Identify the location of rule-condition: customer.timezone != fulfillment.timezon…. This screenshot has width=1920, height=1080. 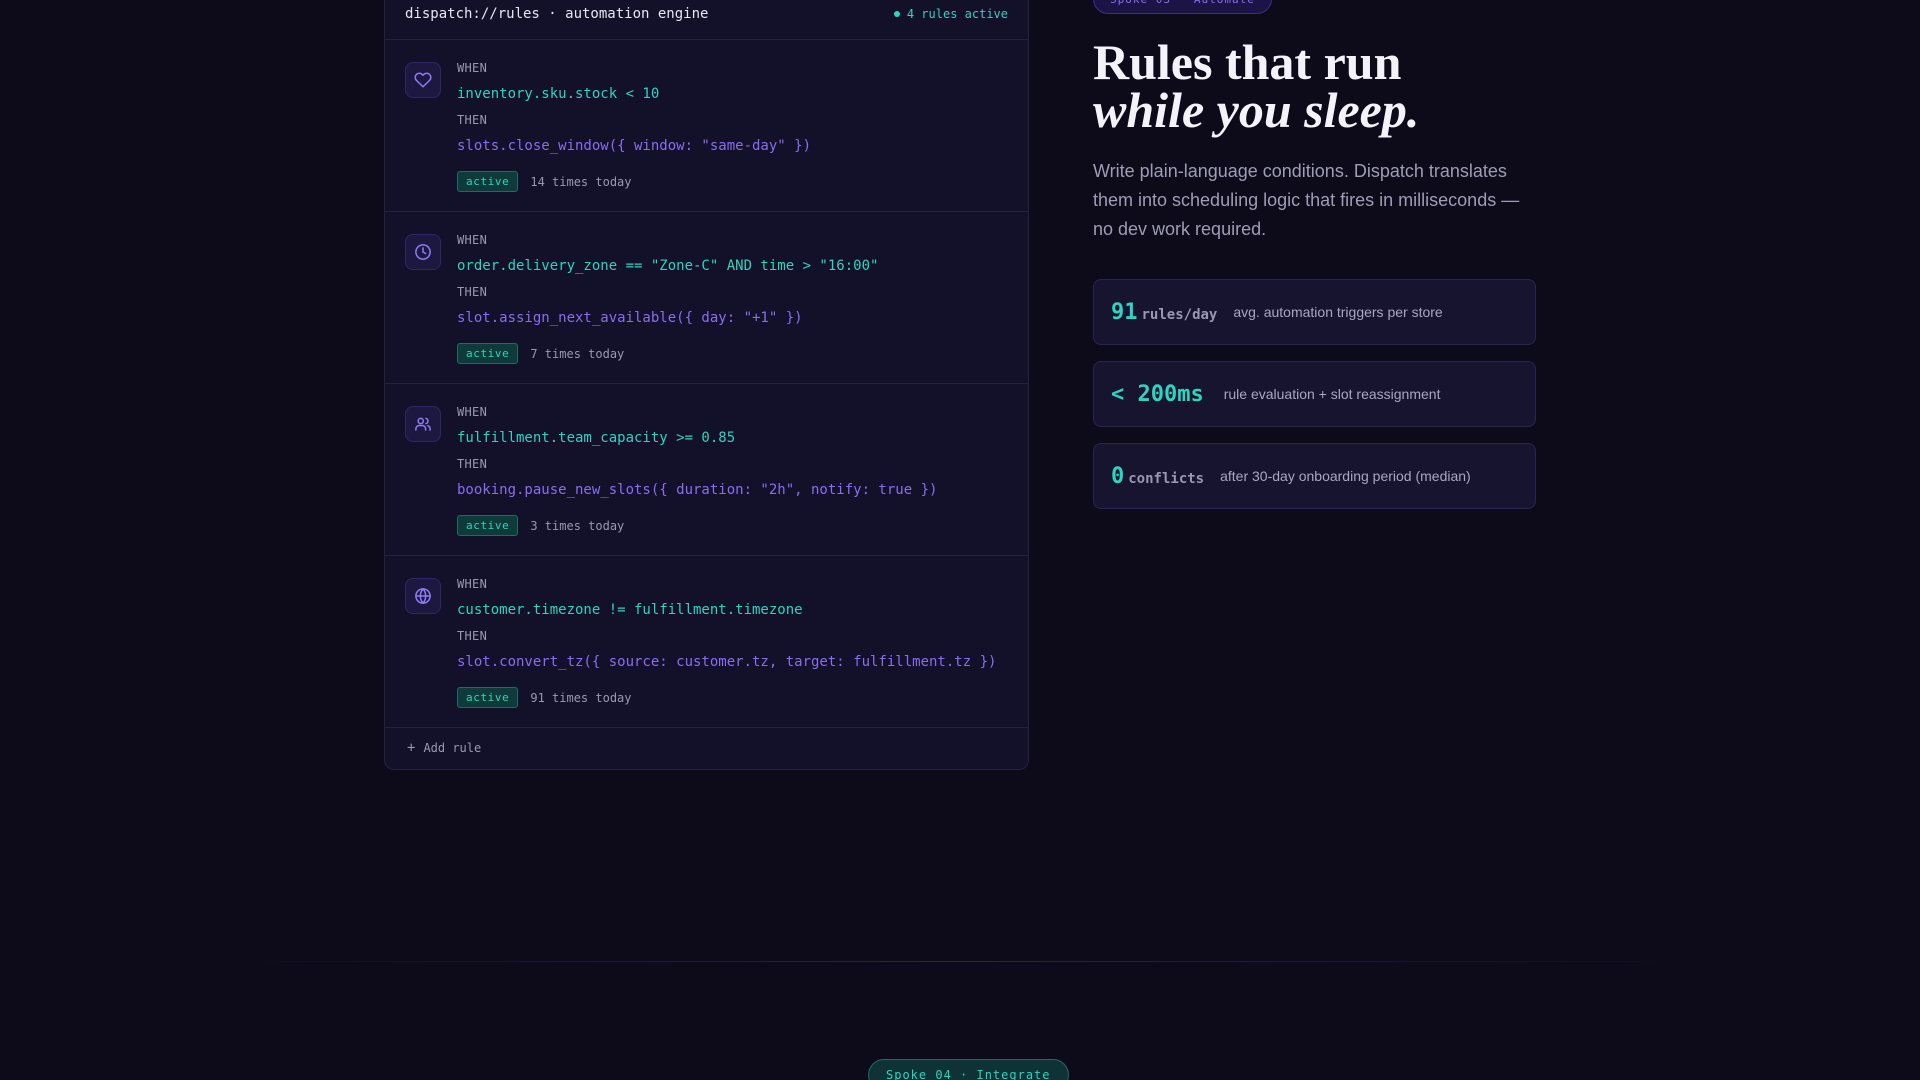
(630, 610).